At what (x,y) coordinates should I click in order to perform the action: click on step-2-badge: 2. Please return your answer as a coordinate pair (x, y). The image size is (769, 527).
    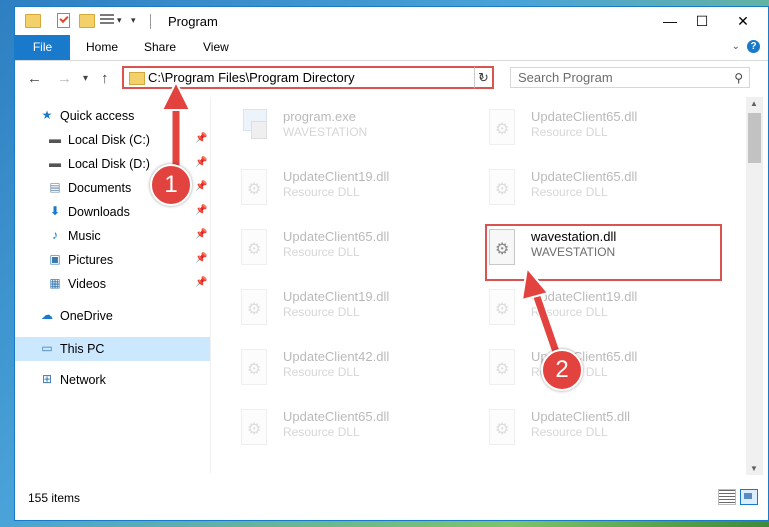
    Looking at the image, I should click on (562, 370).